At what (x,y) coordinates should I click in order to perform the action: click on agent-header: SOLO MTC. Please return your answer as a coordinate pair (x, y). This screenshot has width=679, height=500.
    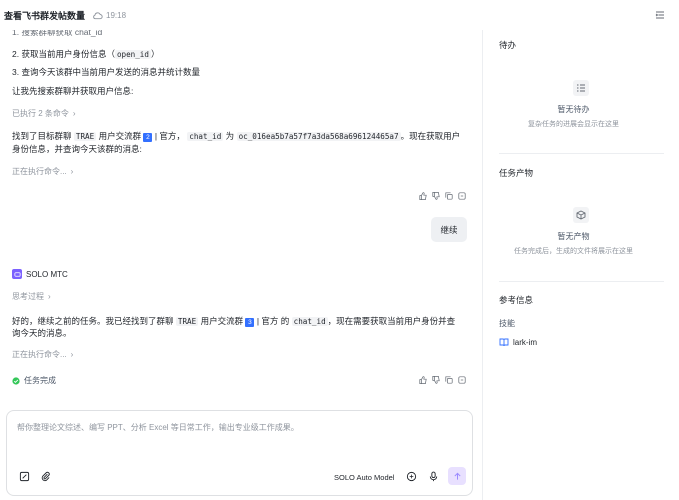
    Looking at the image, I should click on (40, 274).